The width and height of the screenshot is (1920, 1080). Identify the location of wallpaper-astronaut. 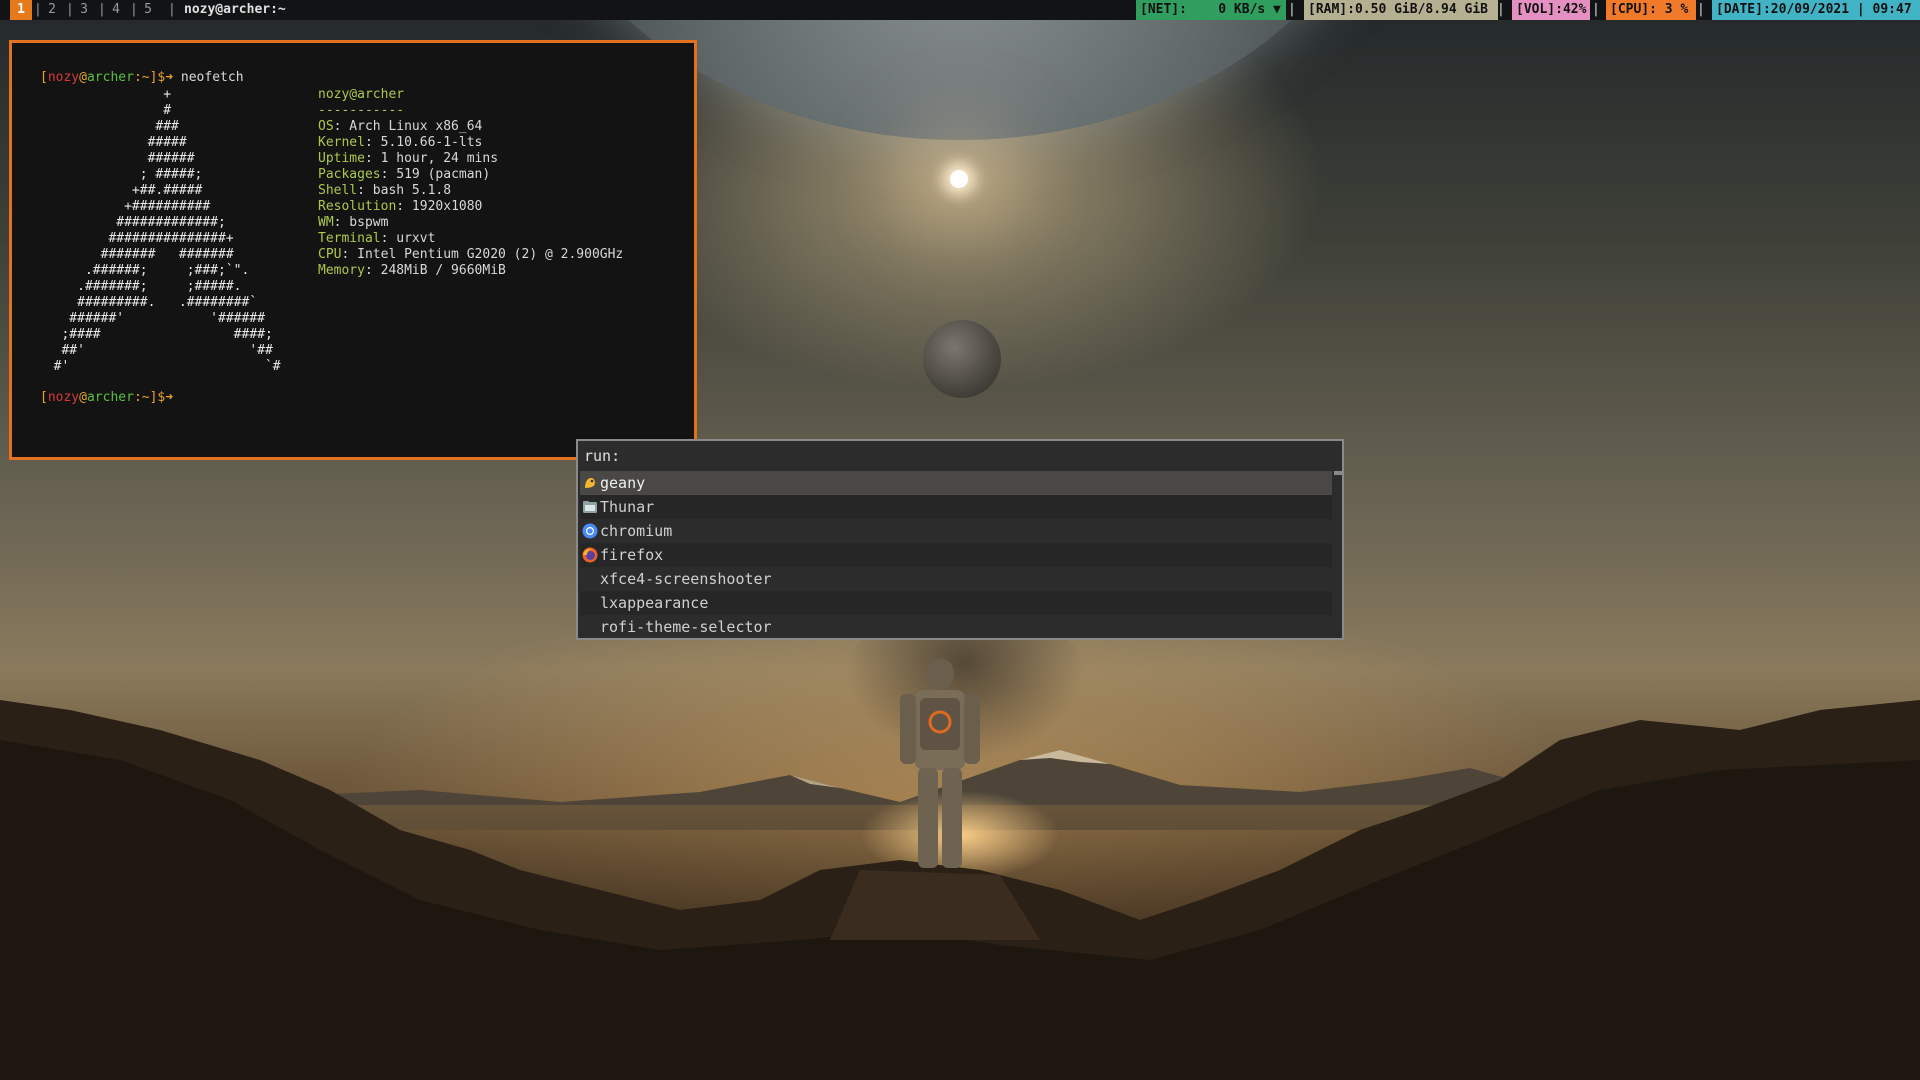
(940, 763).